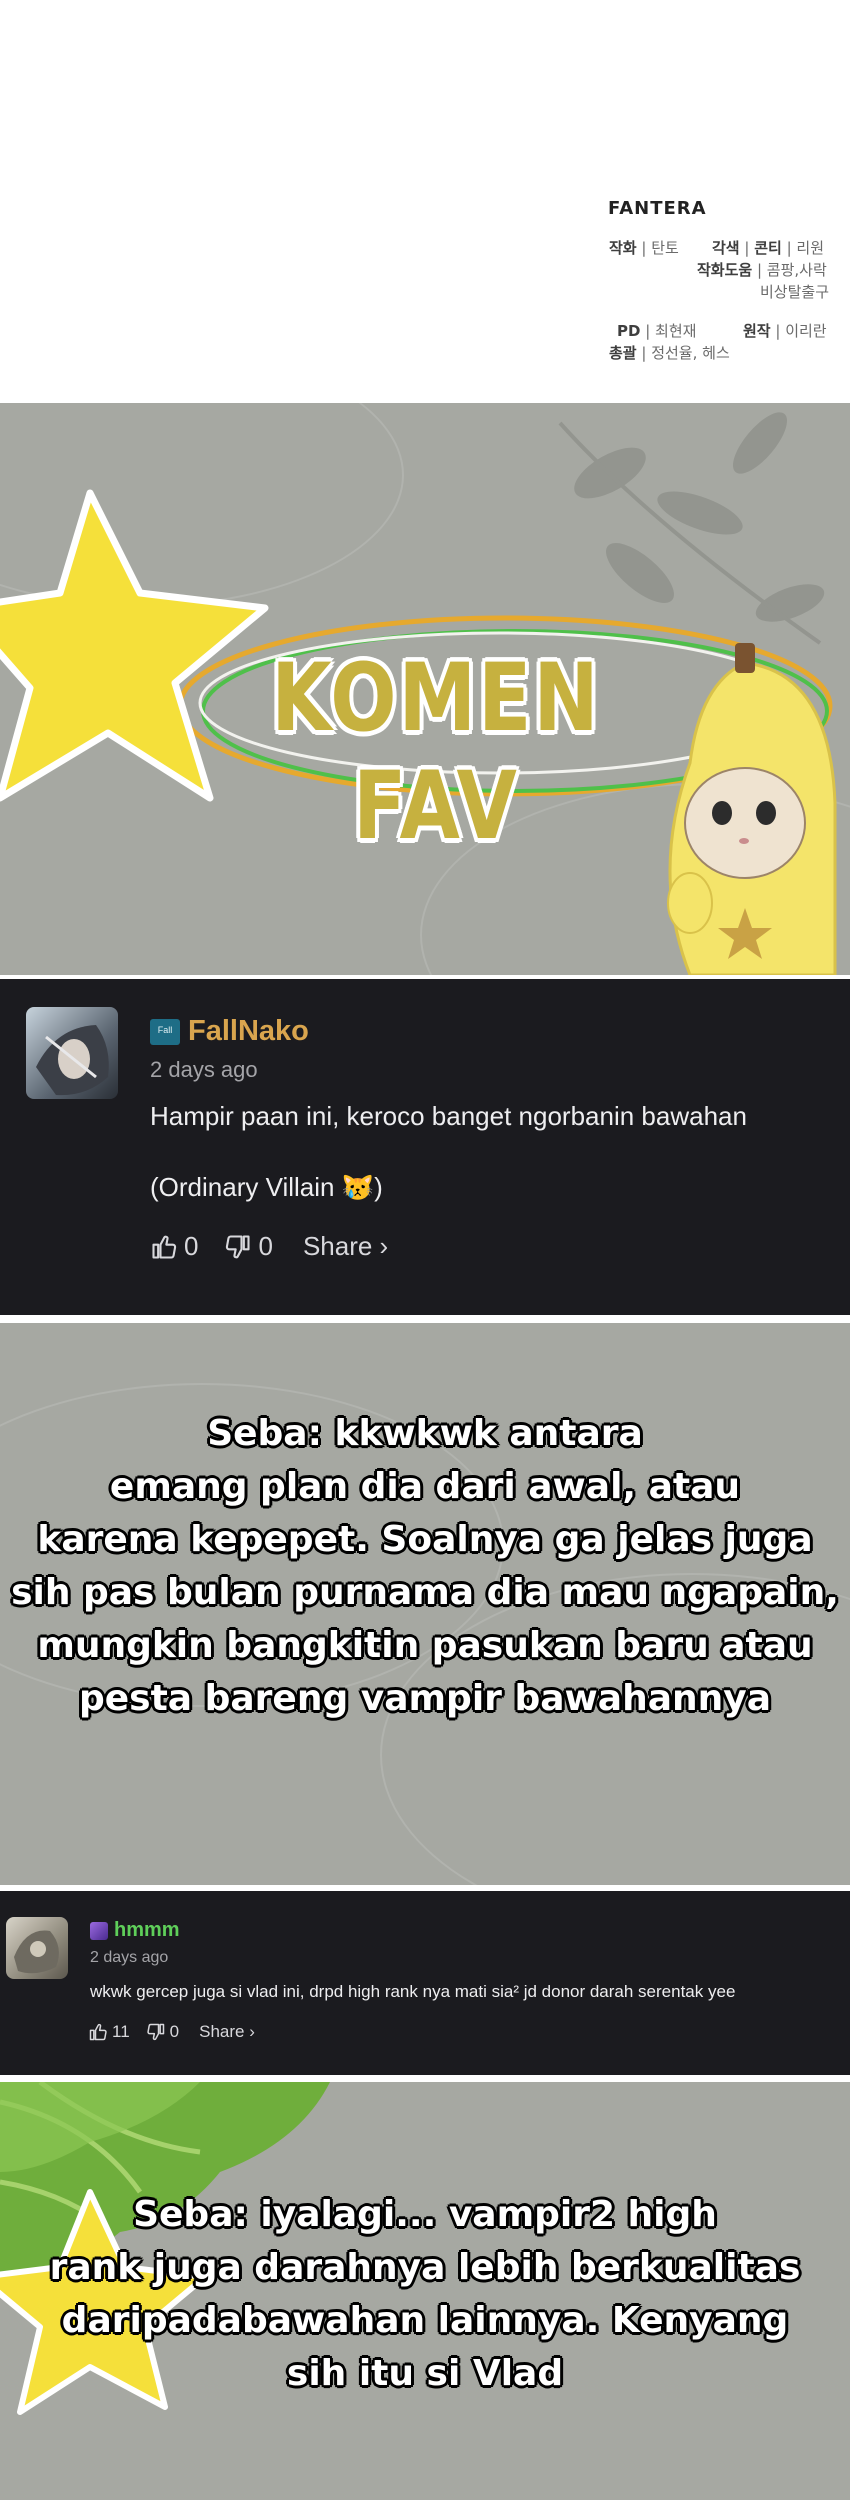 This screenshot has height=2500, width=850. Describe the element at coordinates (768, 248) in the screenshot. I see `credit-color-conti: 각색 | 콘티 | 리원` at that location.